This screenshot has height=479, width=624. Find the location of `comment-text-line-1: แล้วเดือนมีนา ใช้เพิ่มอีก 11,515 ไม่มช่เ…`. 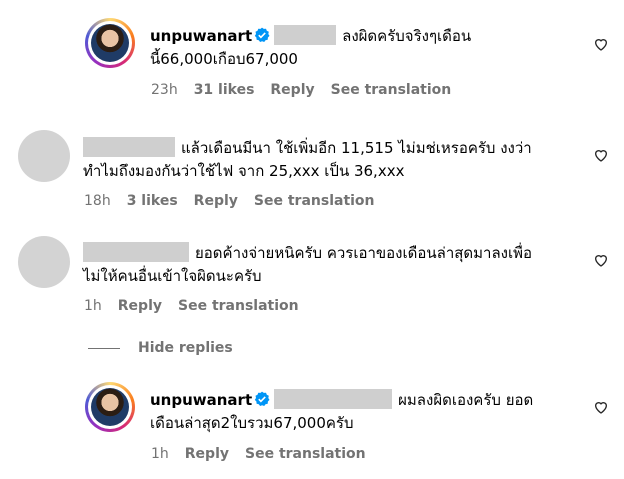

comment-text-line-1: แล้วเดือนมีนา ใช้เพิ่มอีก 11,515 ไม่มช่เ… is located at coordinates (356, 148).